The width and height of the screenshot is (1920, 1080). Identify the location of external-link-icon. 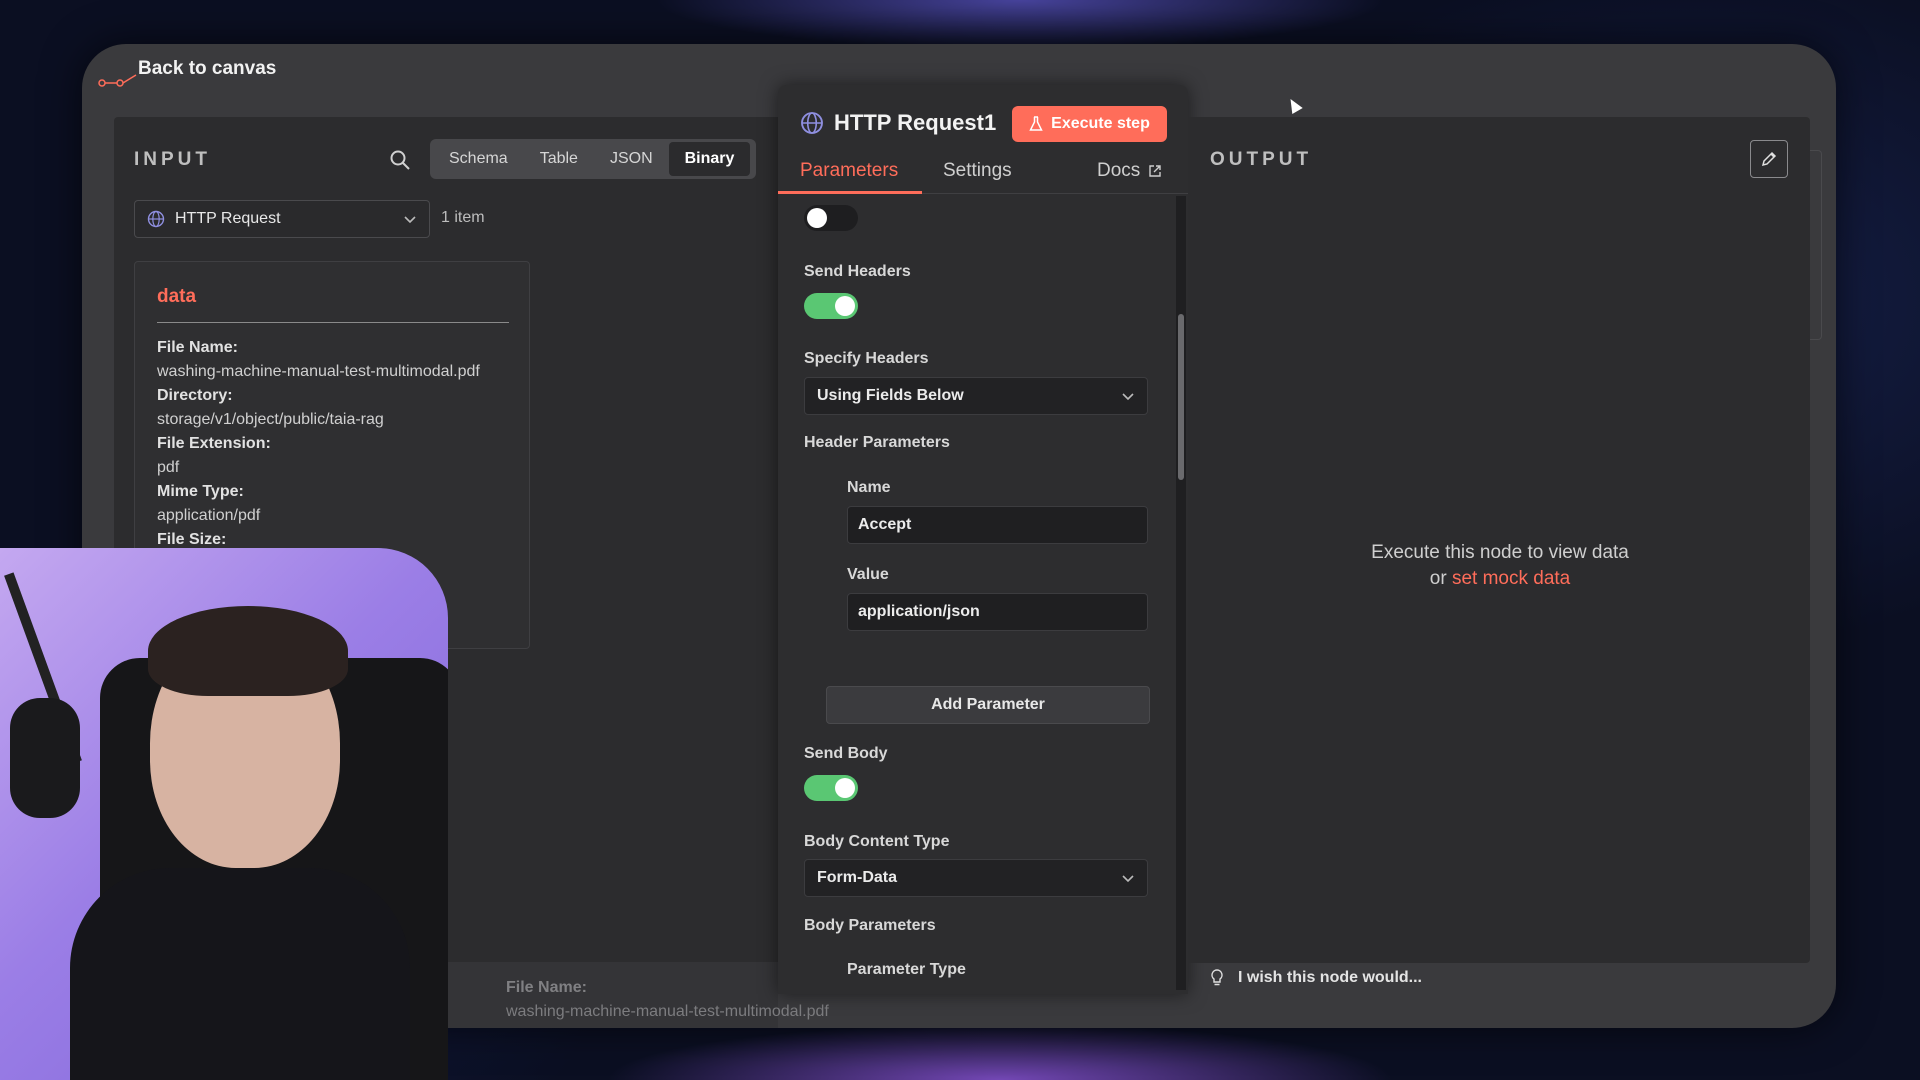
(1155, 171).